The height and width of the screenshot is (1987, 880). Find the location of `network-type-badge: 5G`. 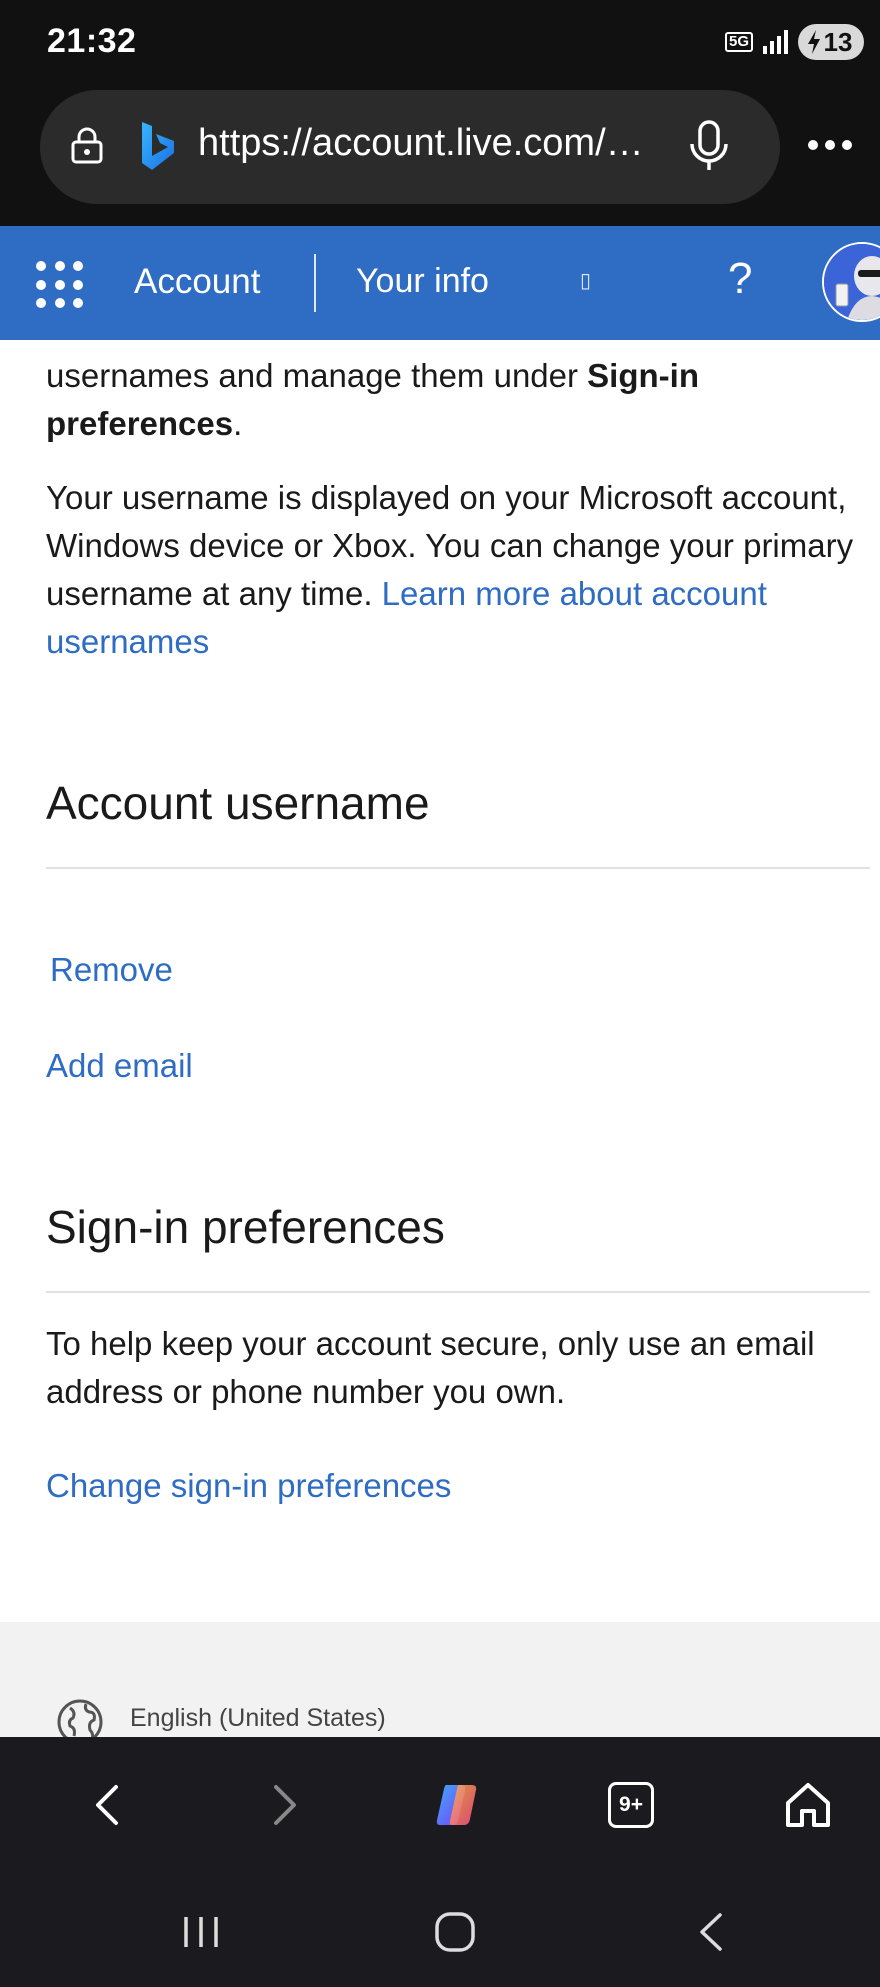

network-type-badge: 5G is located at coordinates (738, 42).